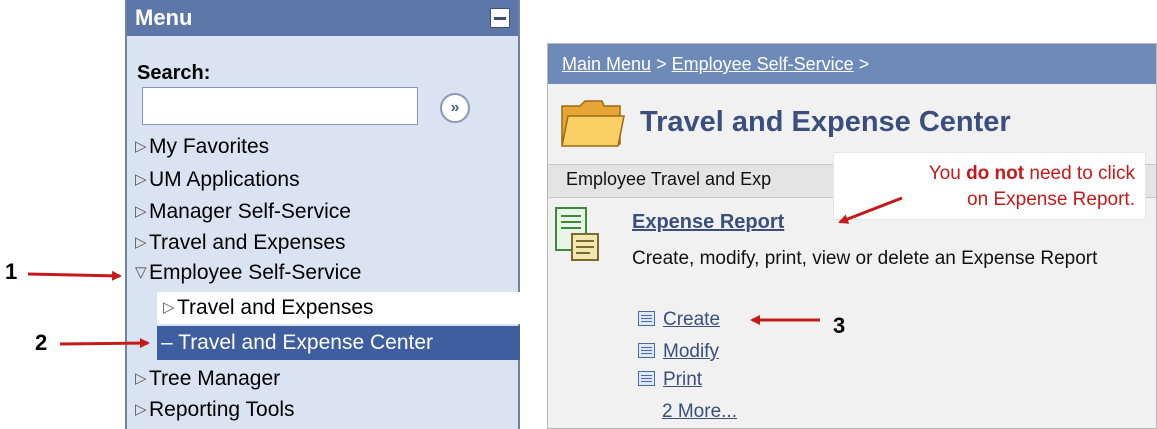 Image resolution: width=1157 pixels, height=429 pixels. Describe the element at coordinates (870, 210) in the screenshot. I see `arrow-expense-report` at that location.